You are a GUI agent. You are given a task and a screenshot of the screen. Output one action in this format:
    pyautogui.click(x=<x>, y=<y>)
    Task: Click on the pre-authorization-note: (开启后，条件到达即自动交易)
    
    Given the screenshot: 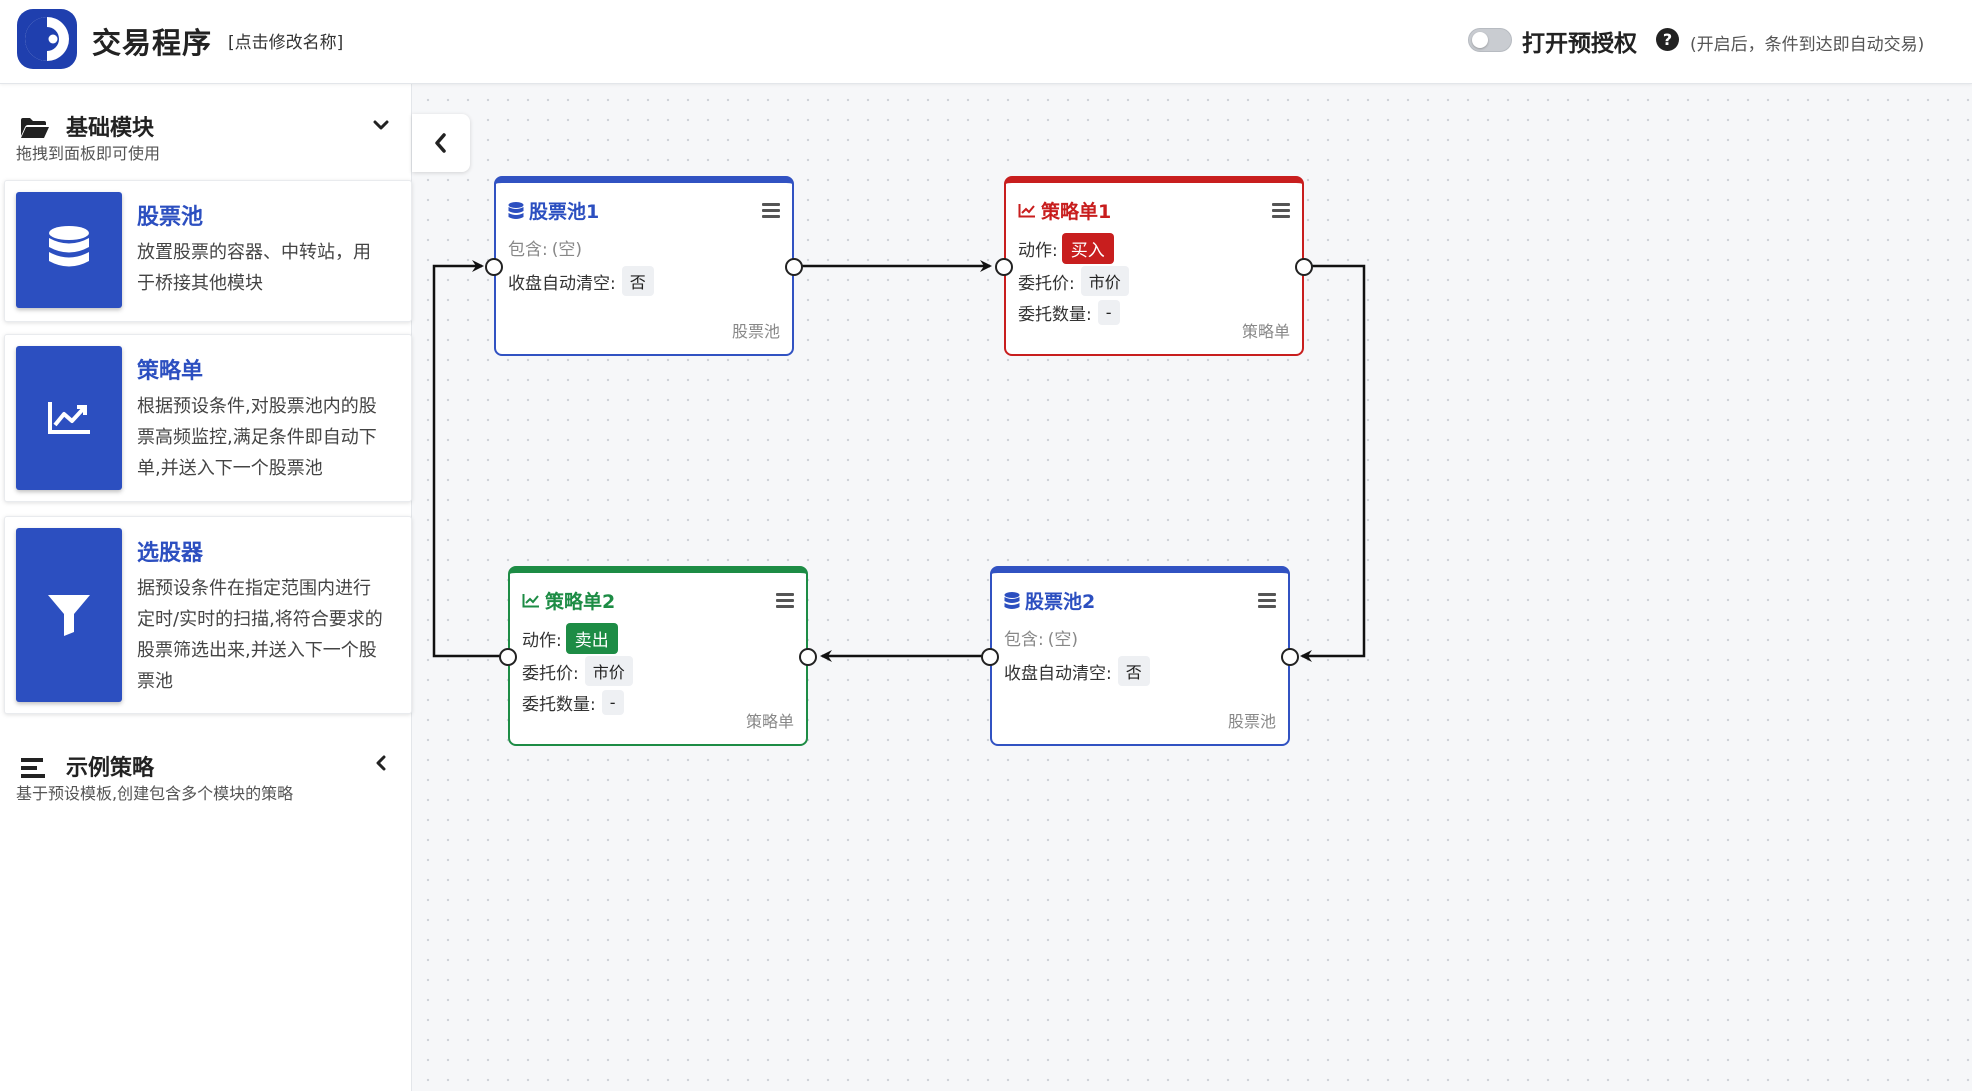 What is the action you would take?
    pyautogui.click(x=1807, y=45)
    